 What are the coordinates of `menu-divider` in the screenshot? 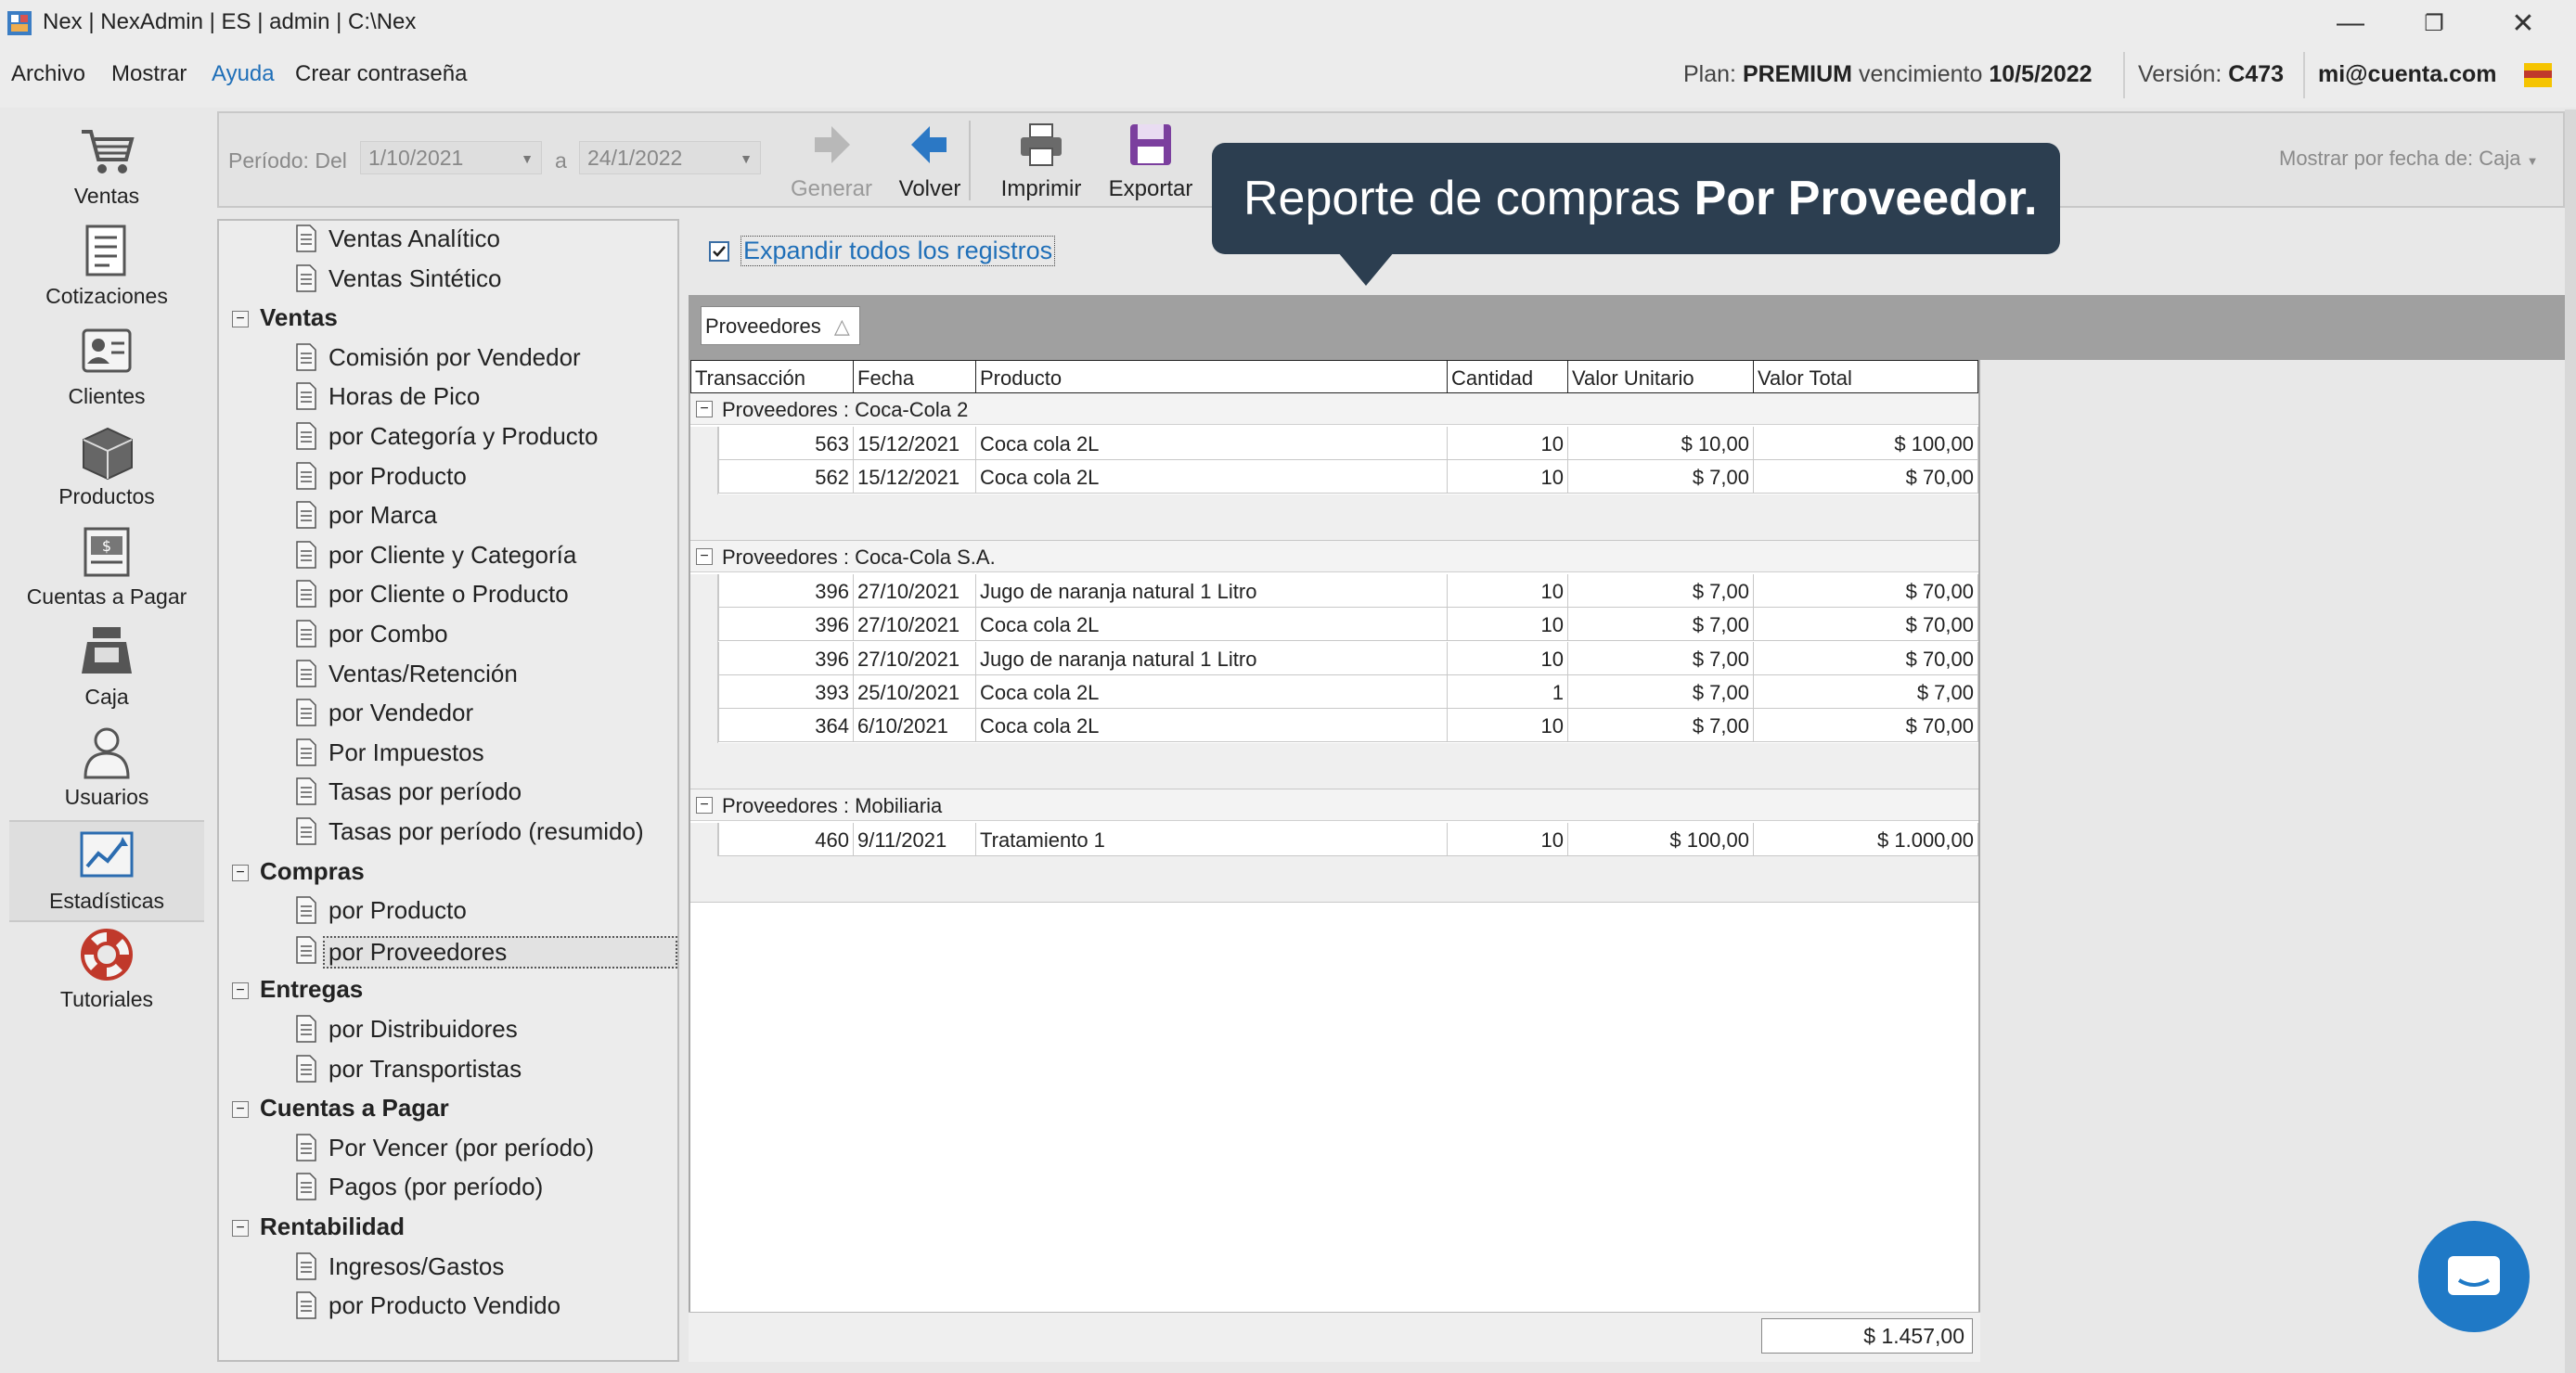 It's located at (2124, 75).